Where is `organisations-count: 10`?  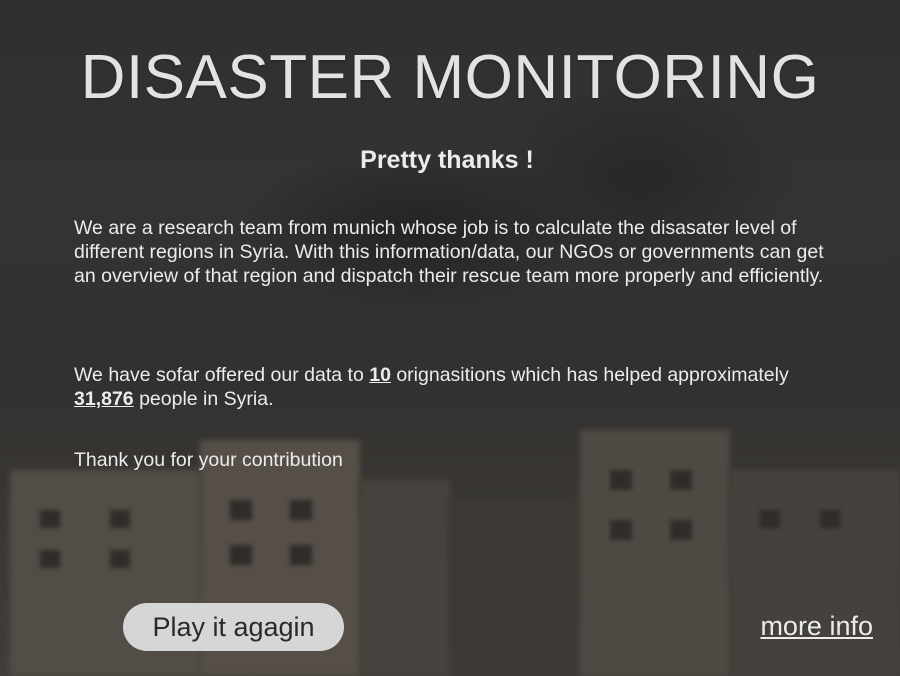
organisations-count: 10 is located at coordinates (380, 375).